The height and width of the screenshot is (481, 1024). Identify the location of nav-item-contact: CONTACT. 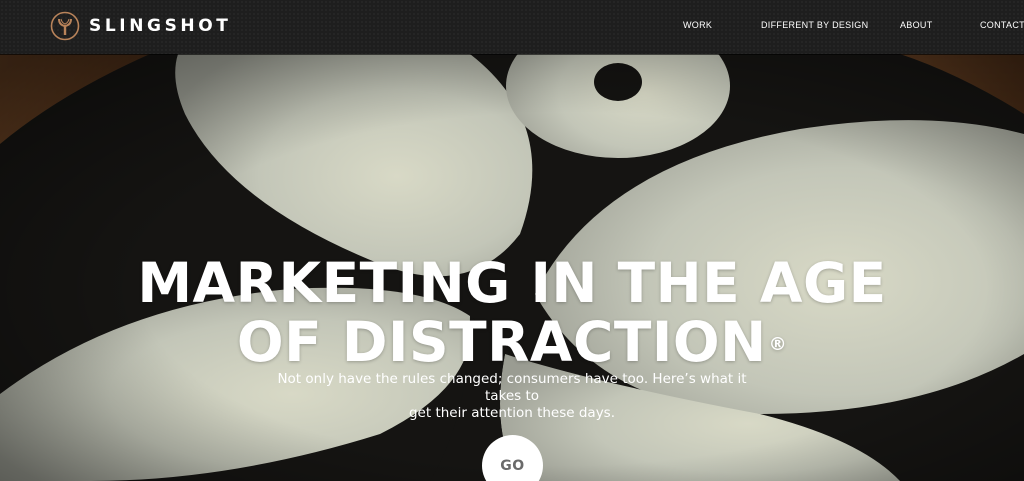
(1002, 25).